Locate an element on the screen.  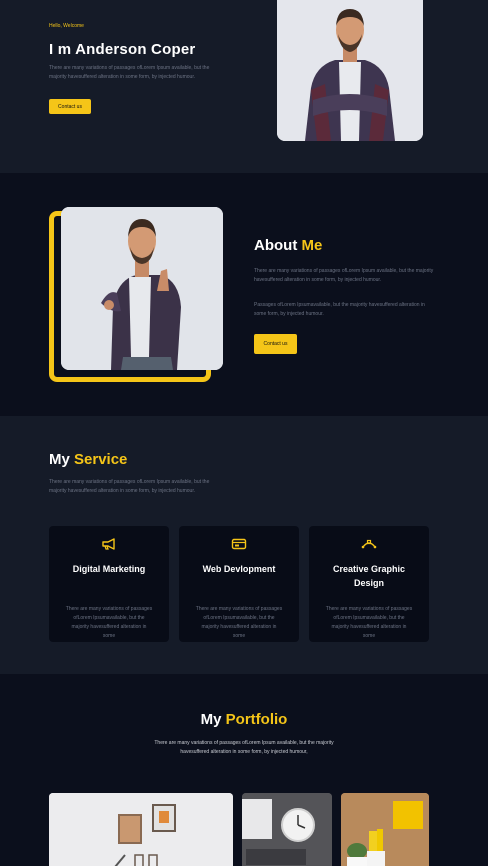
about-title-accent: Me is located at coordinates (312, 245).